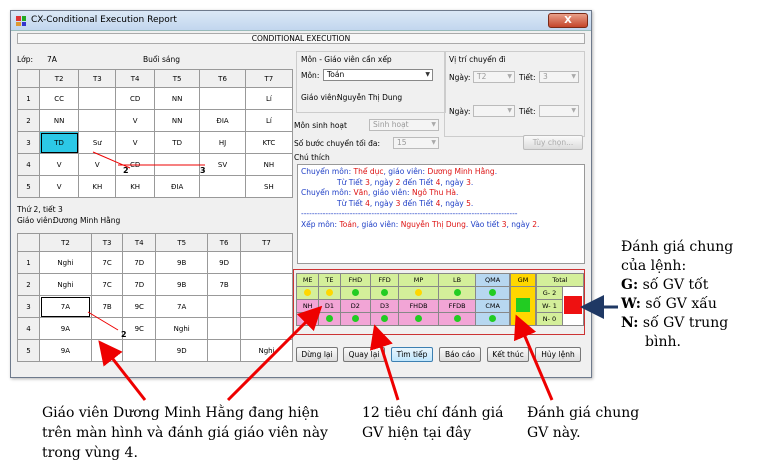  What do you see at coordinates (384, 362) in the screenshot?
I see `arrow-criteria` at bounding box center [384, 362].